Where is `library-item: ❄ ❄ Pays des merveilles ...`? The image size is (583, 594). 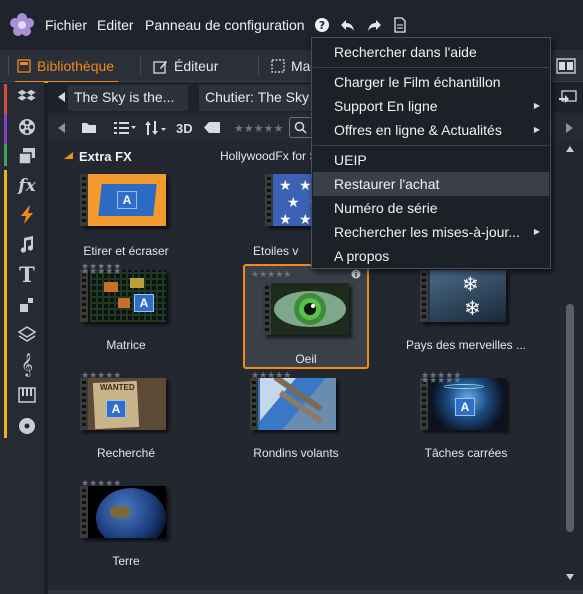 library-item: ❄ ❄ Pays des merveilles ... is located at coordinates (466, 322).